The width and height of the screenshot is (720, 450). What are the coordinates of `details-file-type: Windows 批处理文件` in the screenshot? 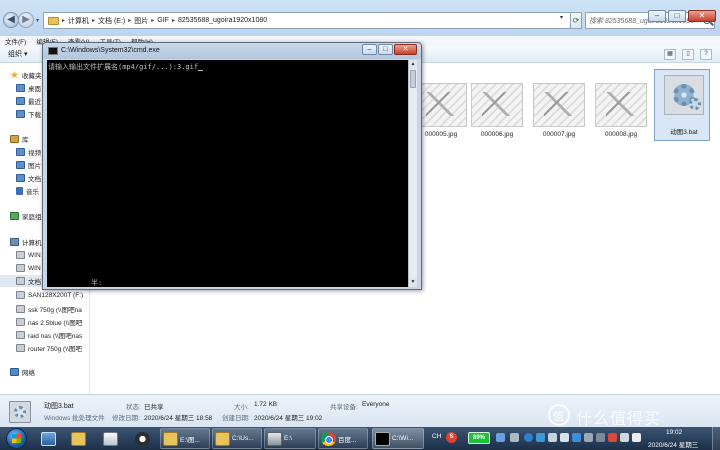 It's located at (74, 418).